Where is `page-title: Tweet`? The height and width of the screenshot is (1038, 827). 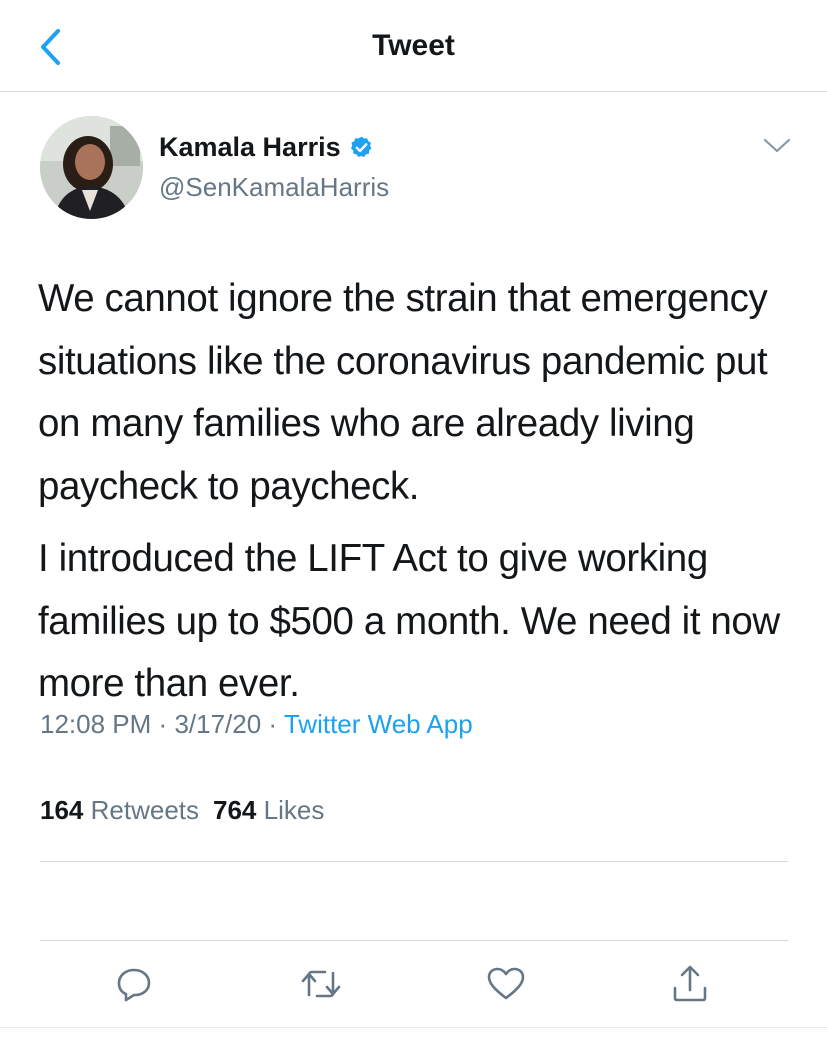 page-title: Tweet is located at coordinates (413, 45).